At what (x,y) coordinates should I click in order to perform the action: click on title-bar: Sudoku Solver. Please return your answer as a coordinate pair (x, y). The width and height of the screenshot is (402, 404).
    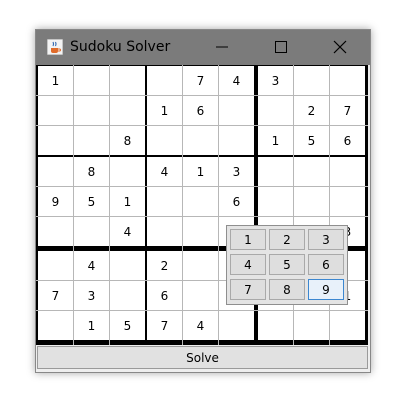
    Looking at the image, I should click on (203, 47).